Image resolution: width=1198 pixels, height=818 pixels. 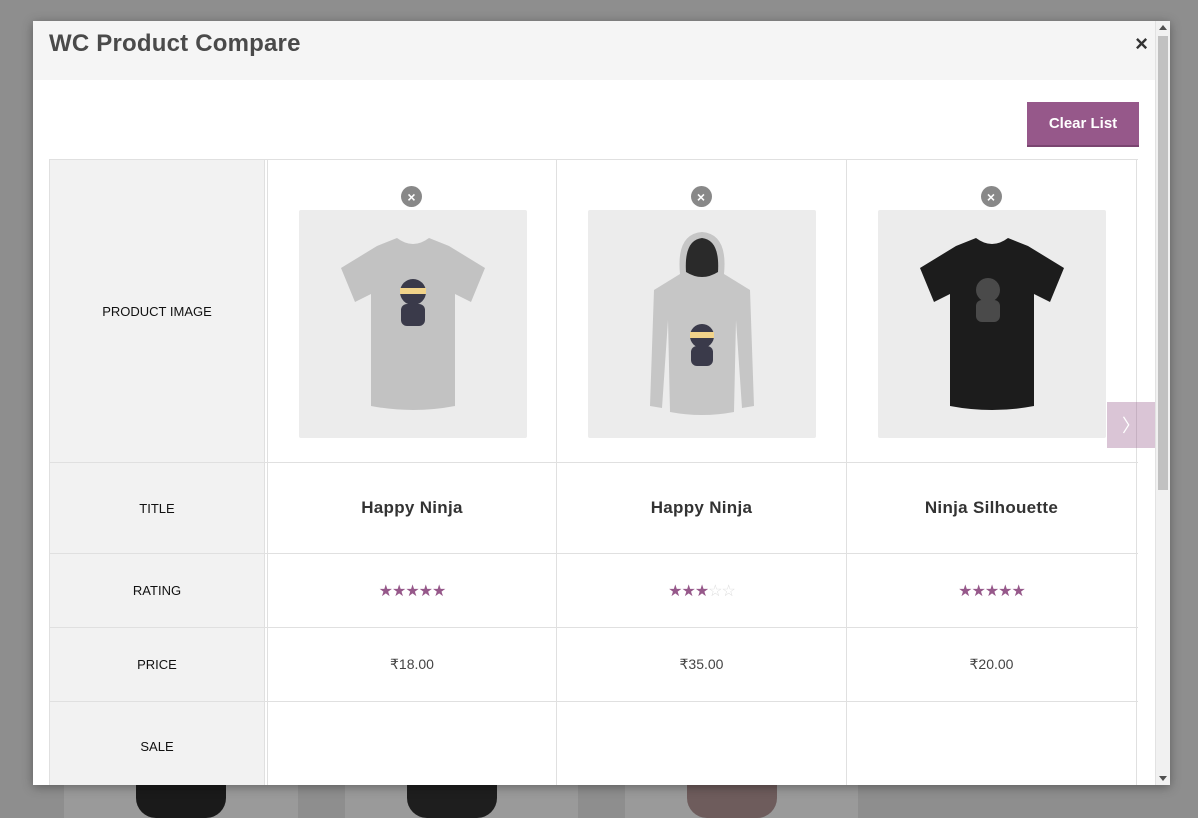 I want to click on price-cell: ₹20.00, so click(x=992, y=664).